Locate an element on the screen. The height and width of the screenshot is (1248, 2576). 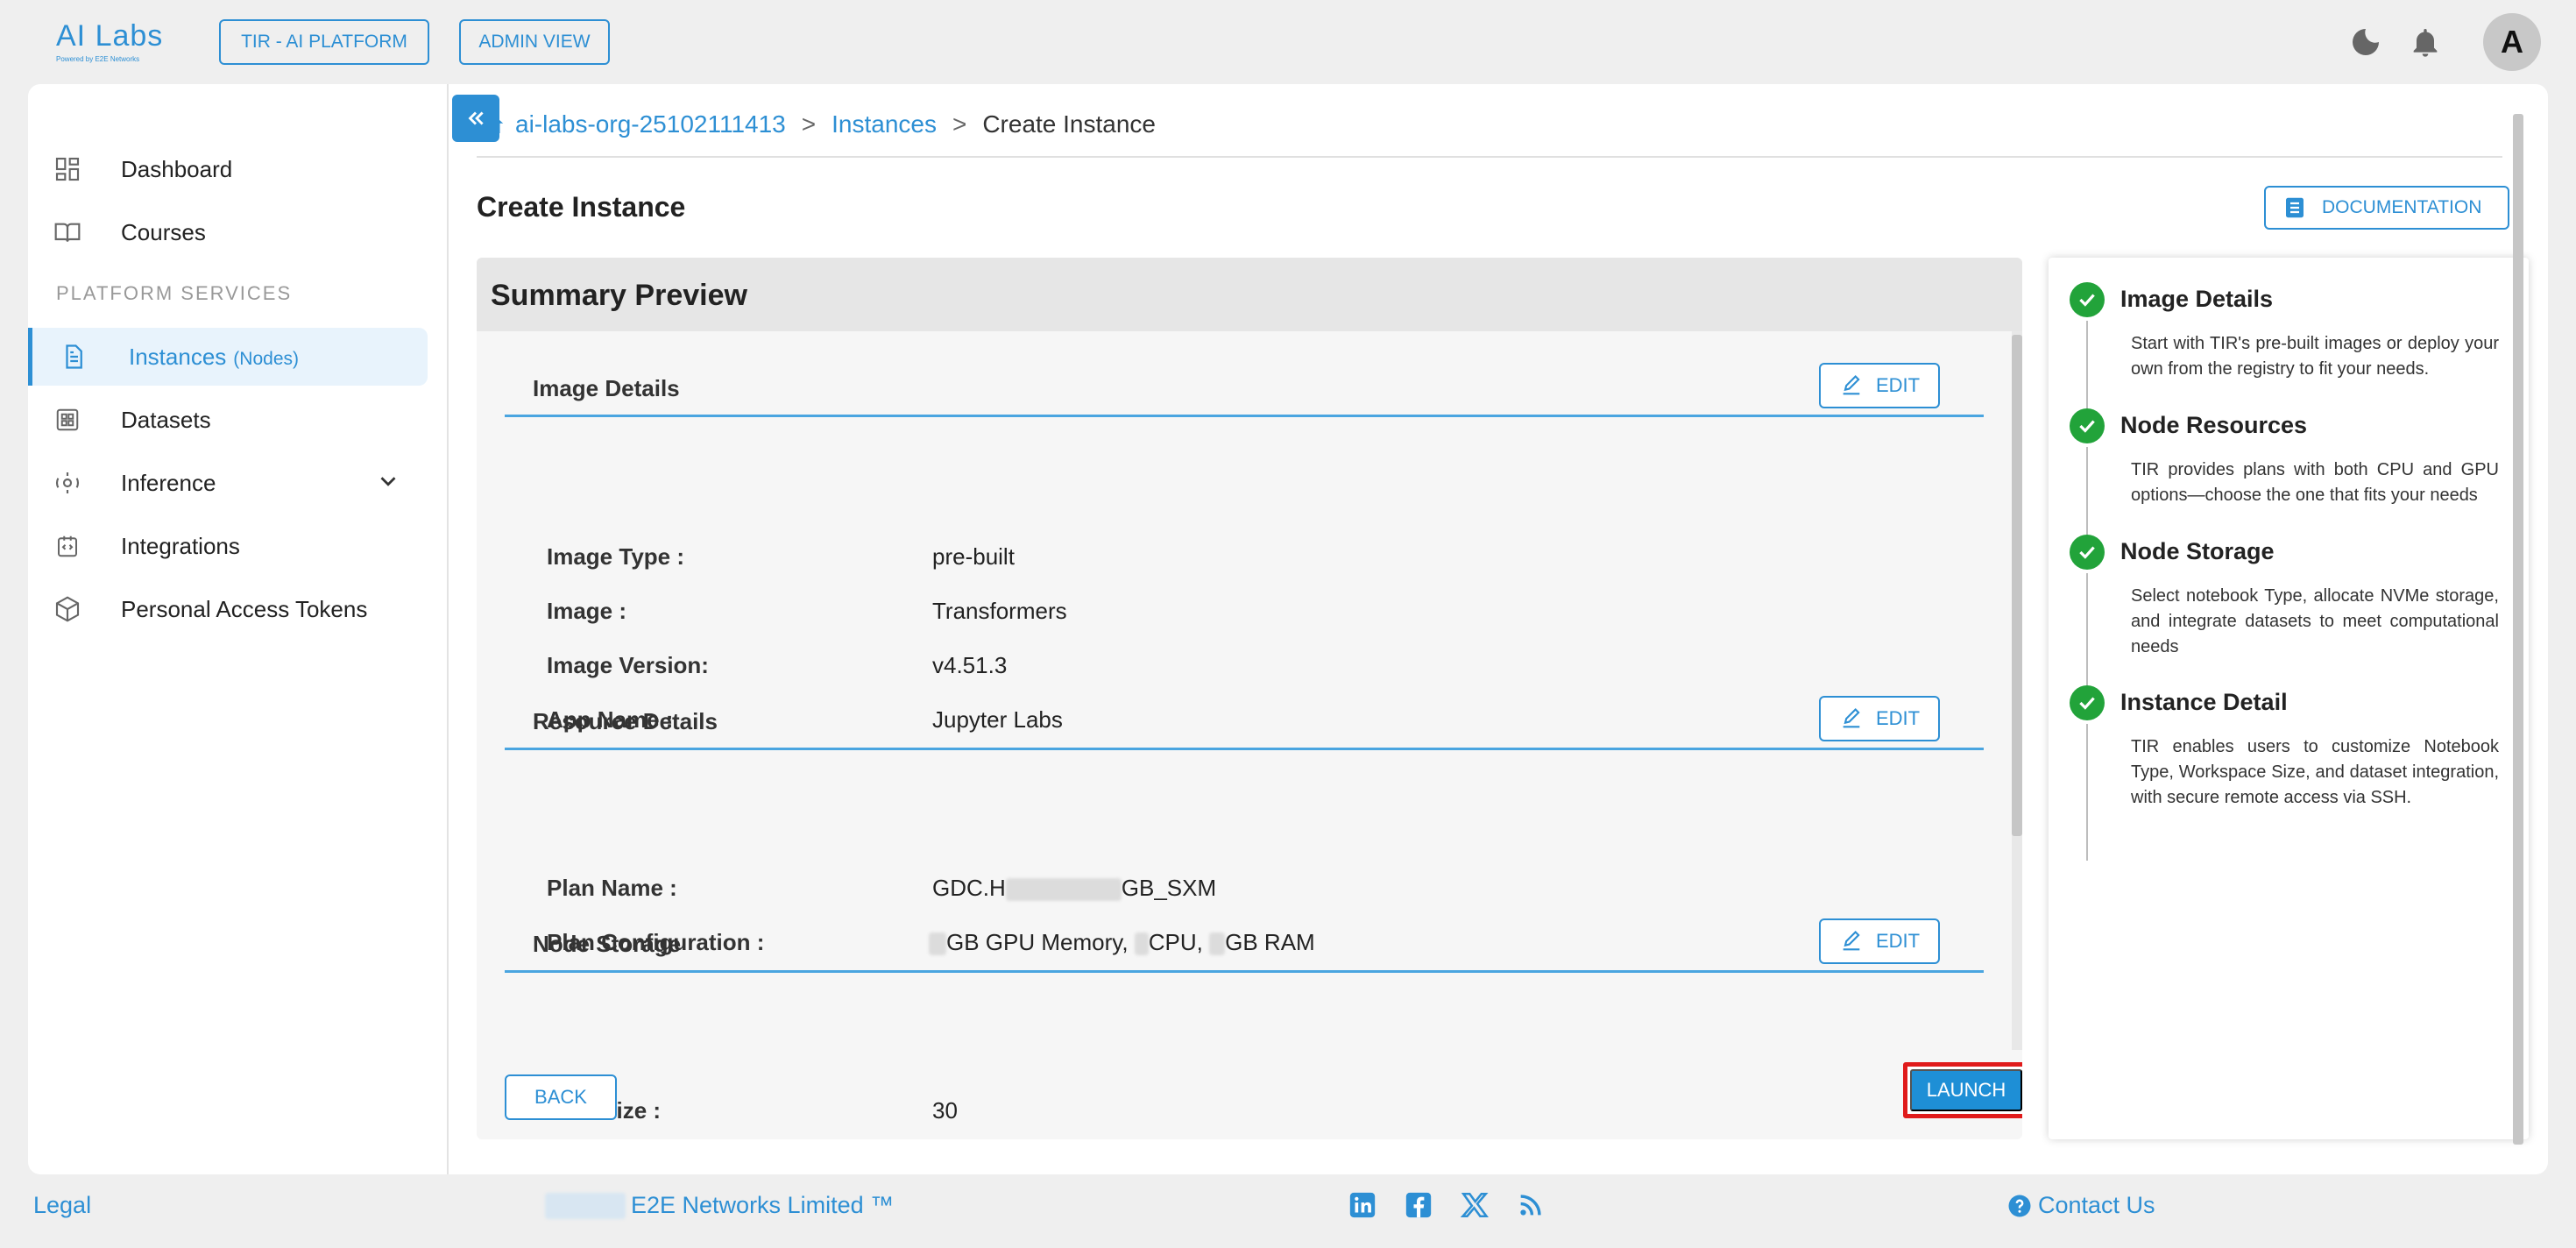
node-storage-section-header: Node Storage EDIT is located at coordinates (1244, 945).